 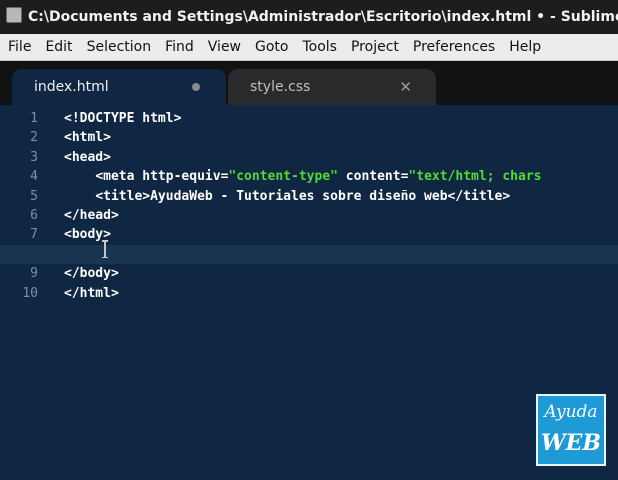 I want to click on unsaved-dot-icon, so click(x=196, y=87).